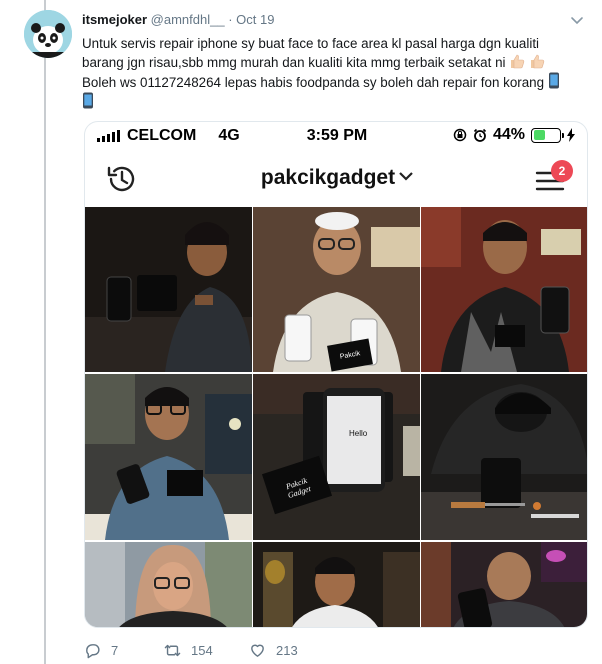  I want to click on like-count: 213, so click(287, 650).